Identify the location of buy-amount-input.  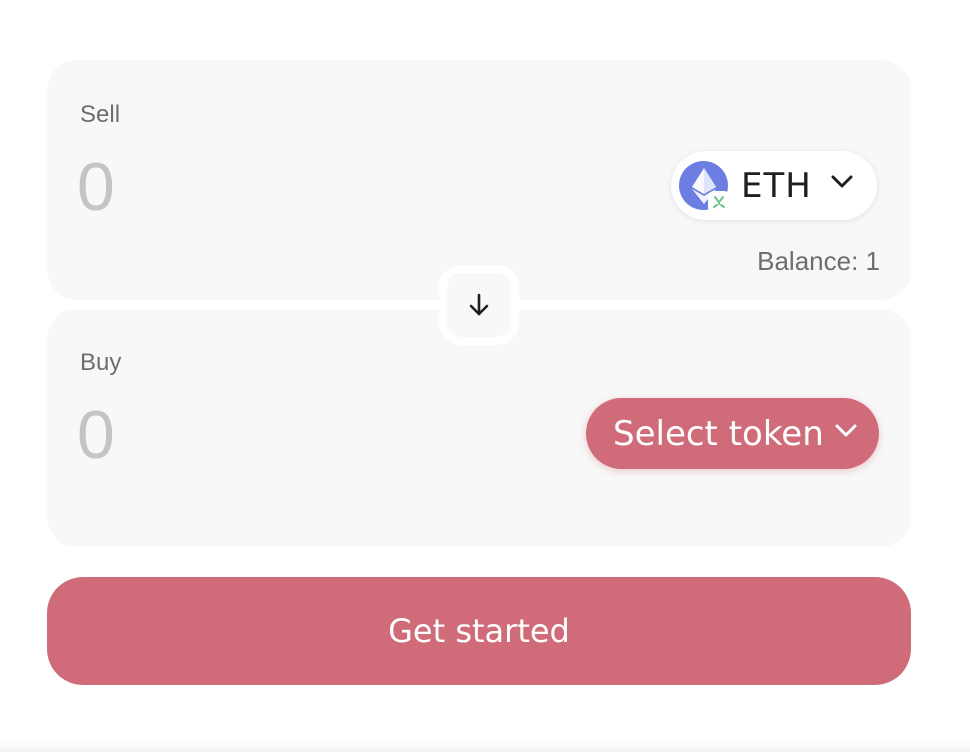
(267, 435).